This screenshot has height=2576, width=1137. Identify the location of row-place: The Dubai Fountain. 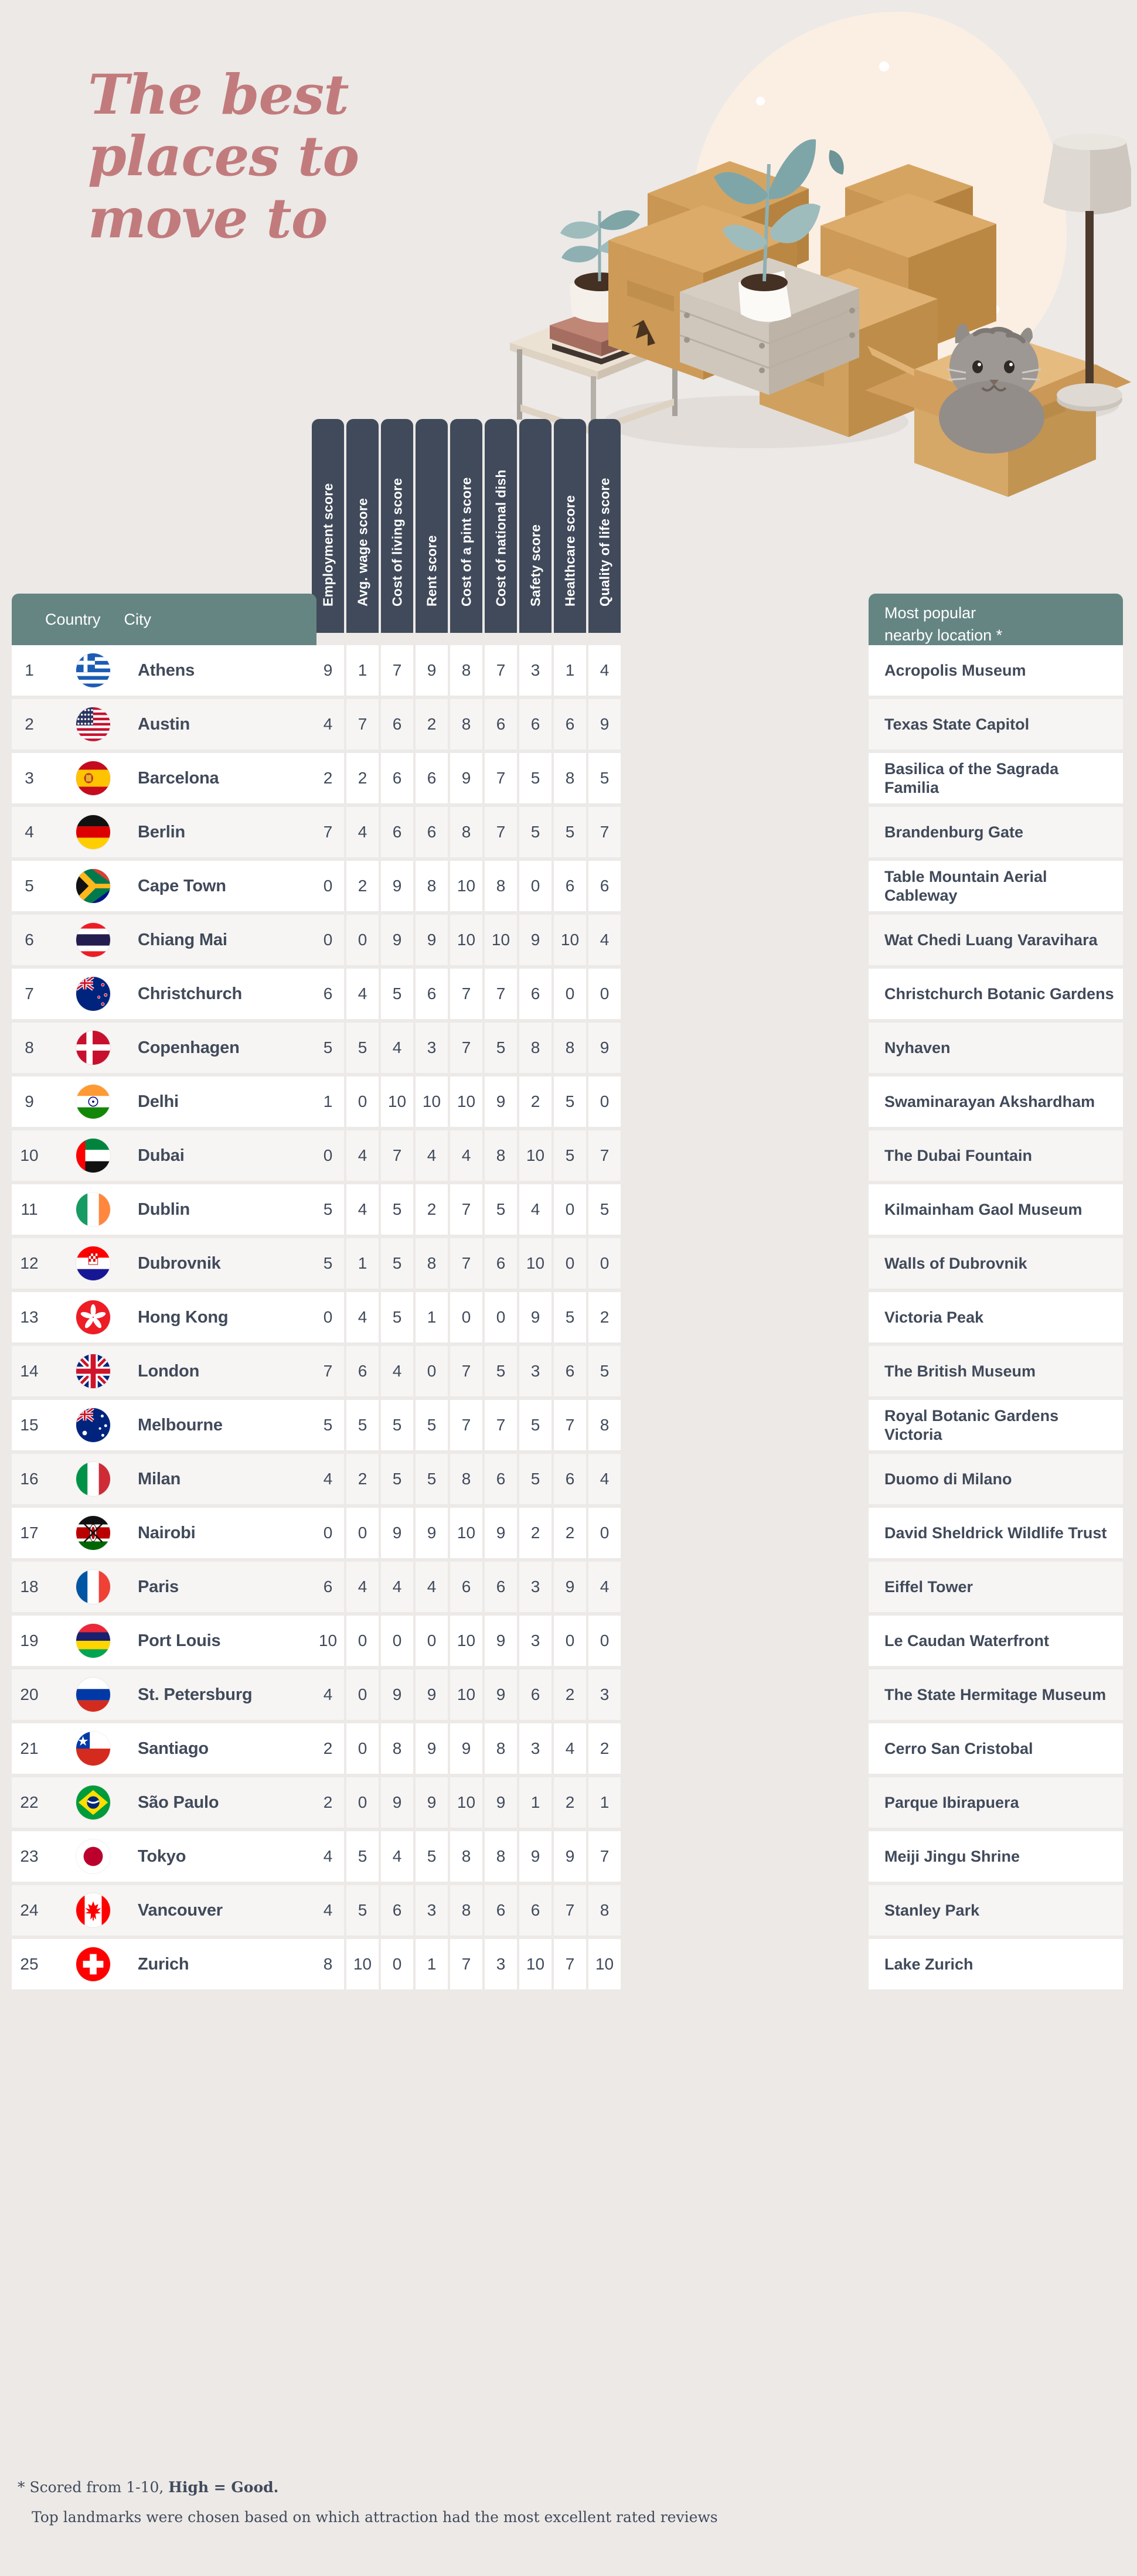
(958, 1155).